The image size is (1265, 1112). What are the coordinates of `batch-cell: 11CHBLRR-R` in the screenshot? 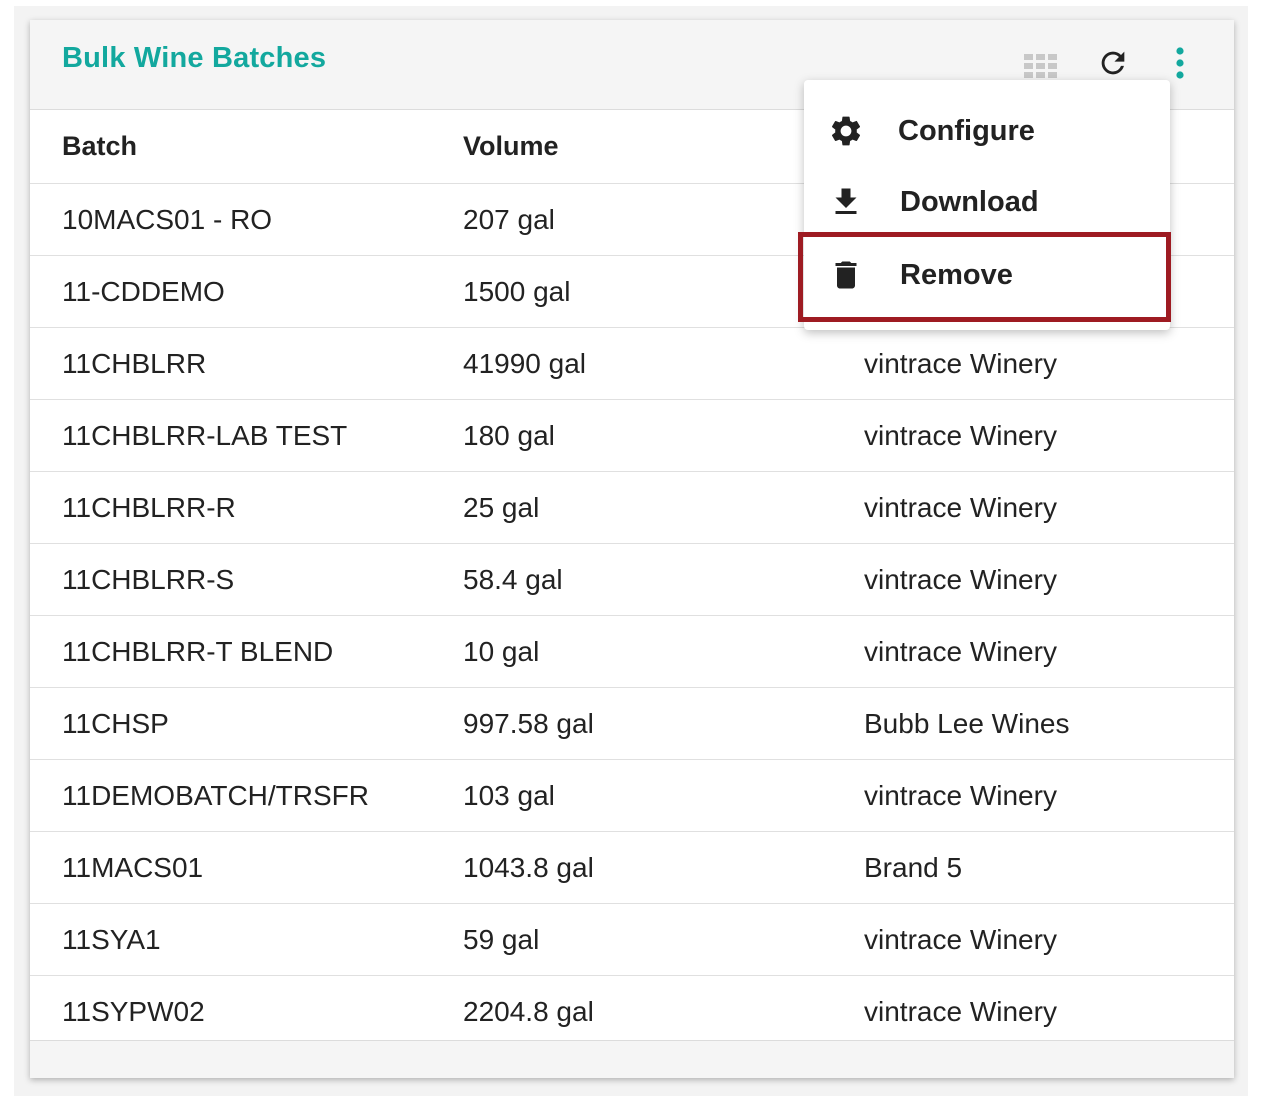 It's located at (149, 507).